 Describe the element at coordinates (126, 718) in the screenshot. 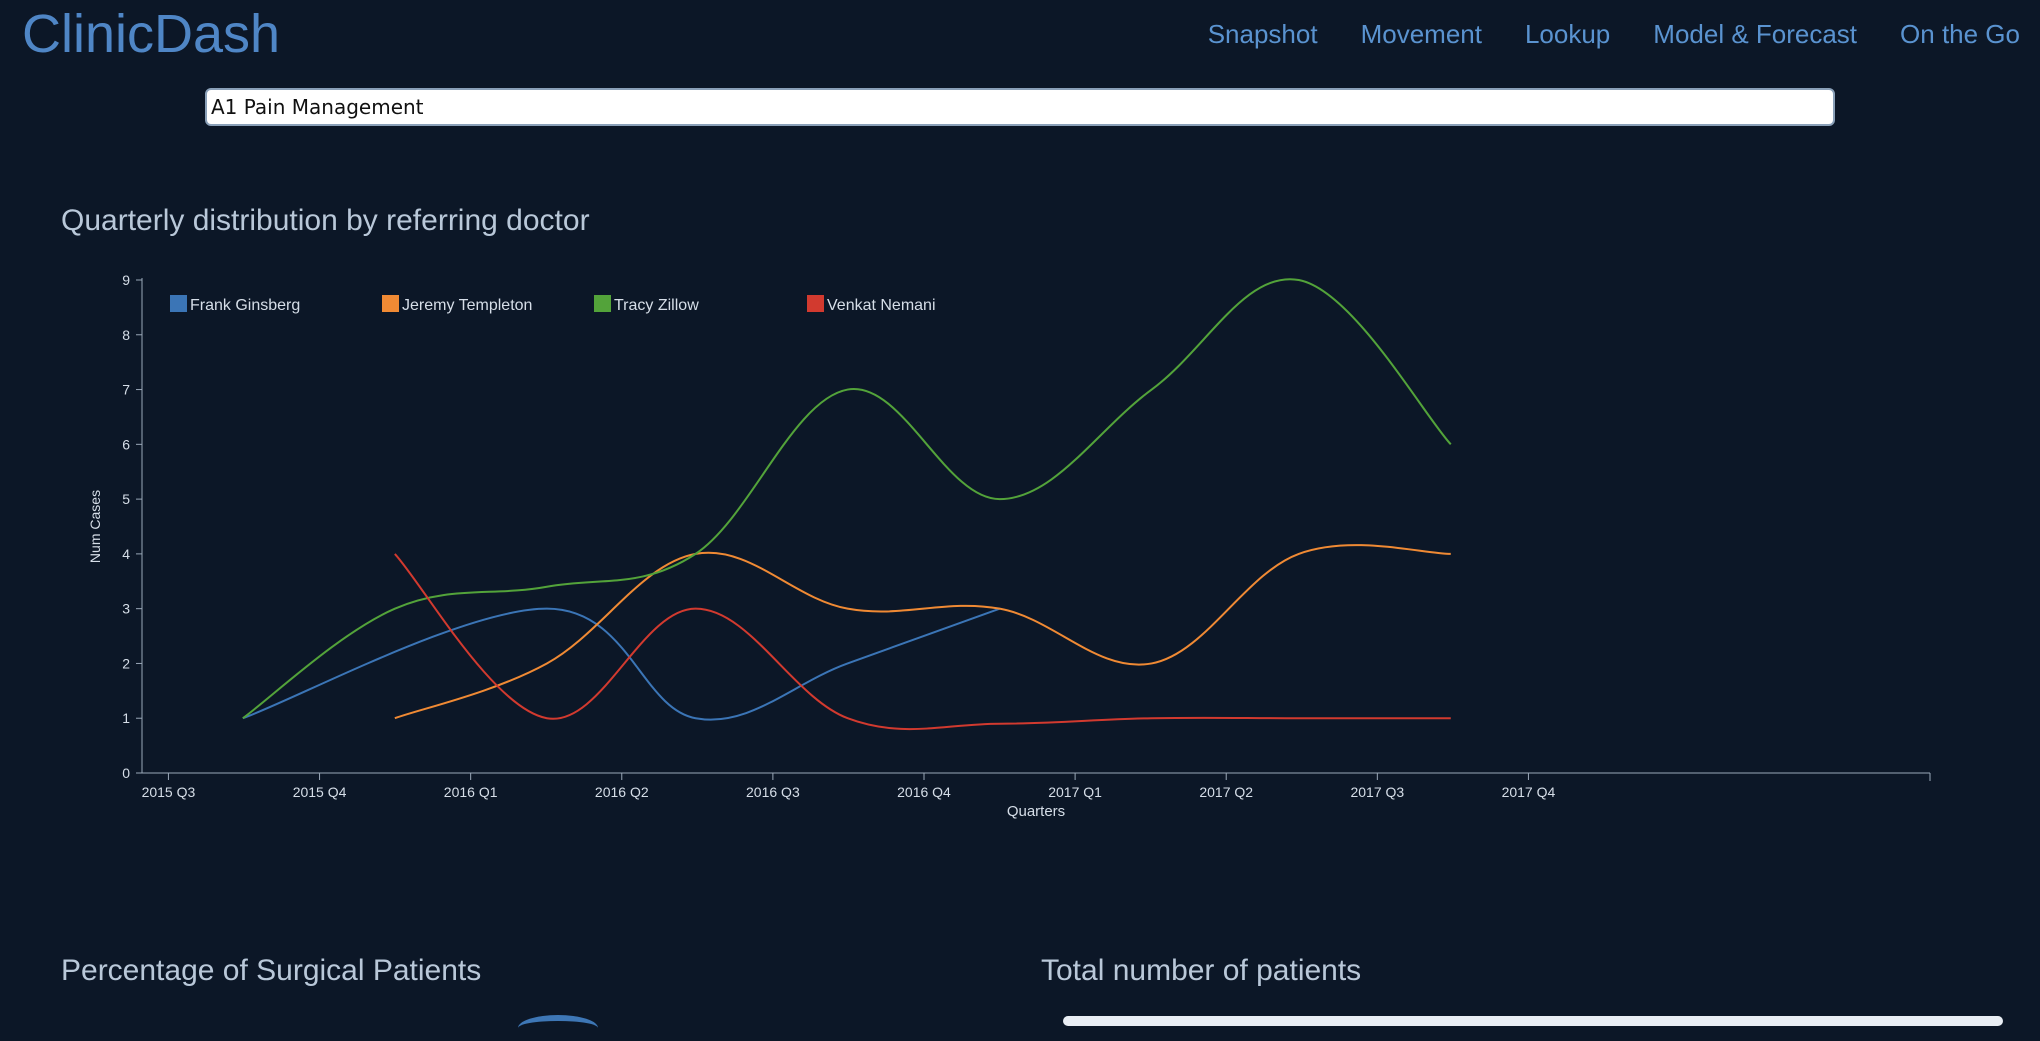

I see `y-tick-label: 1` at that location.